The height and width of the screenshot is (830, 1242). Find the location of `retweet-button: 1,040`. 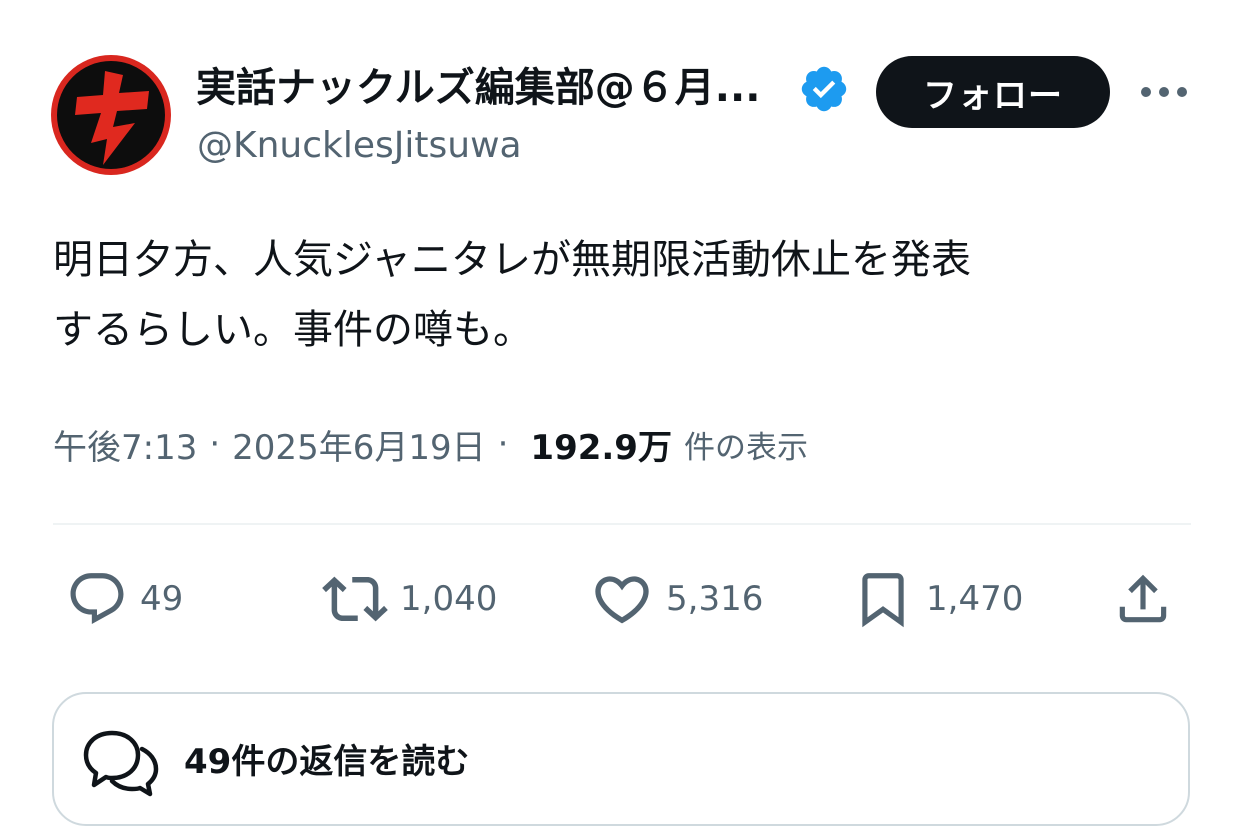

retweet-button: 1,040 is located at coordinates (409, 599).